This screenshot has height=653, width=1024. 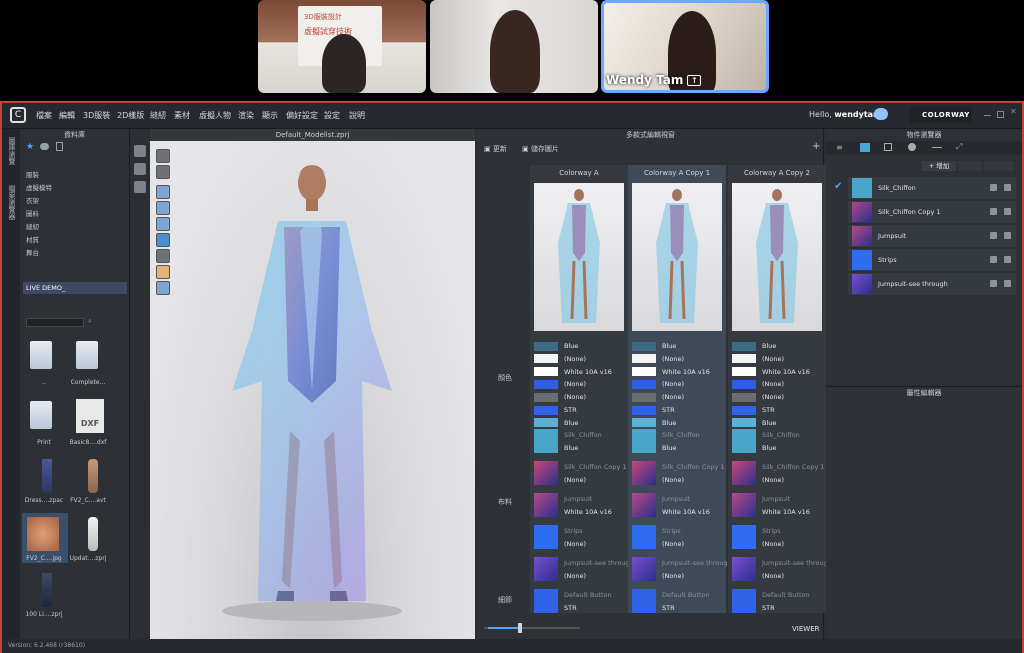 I want to click on tree-item: 舞台, so click(x=32, y=252).